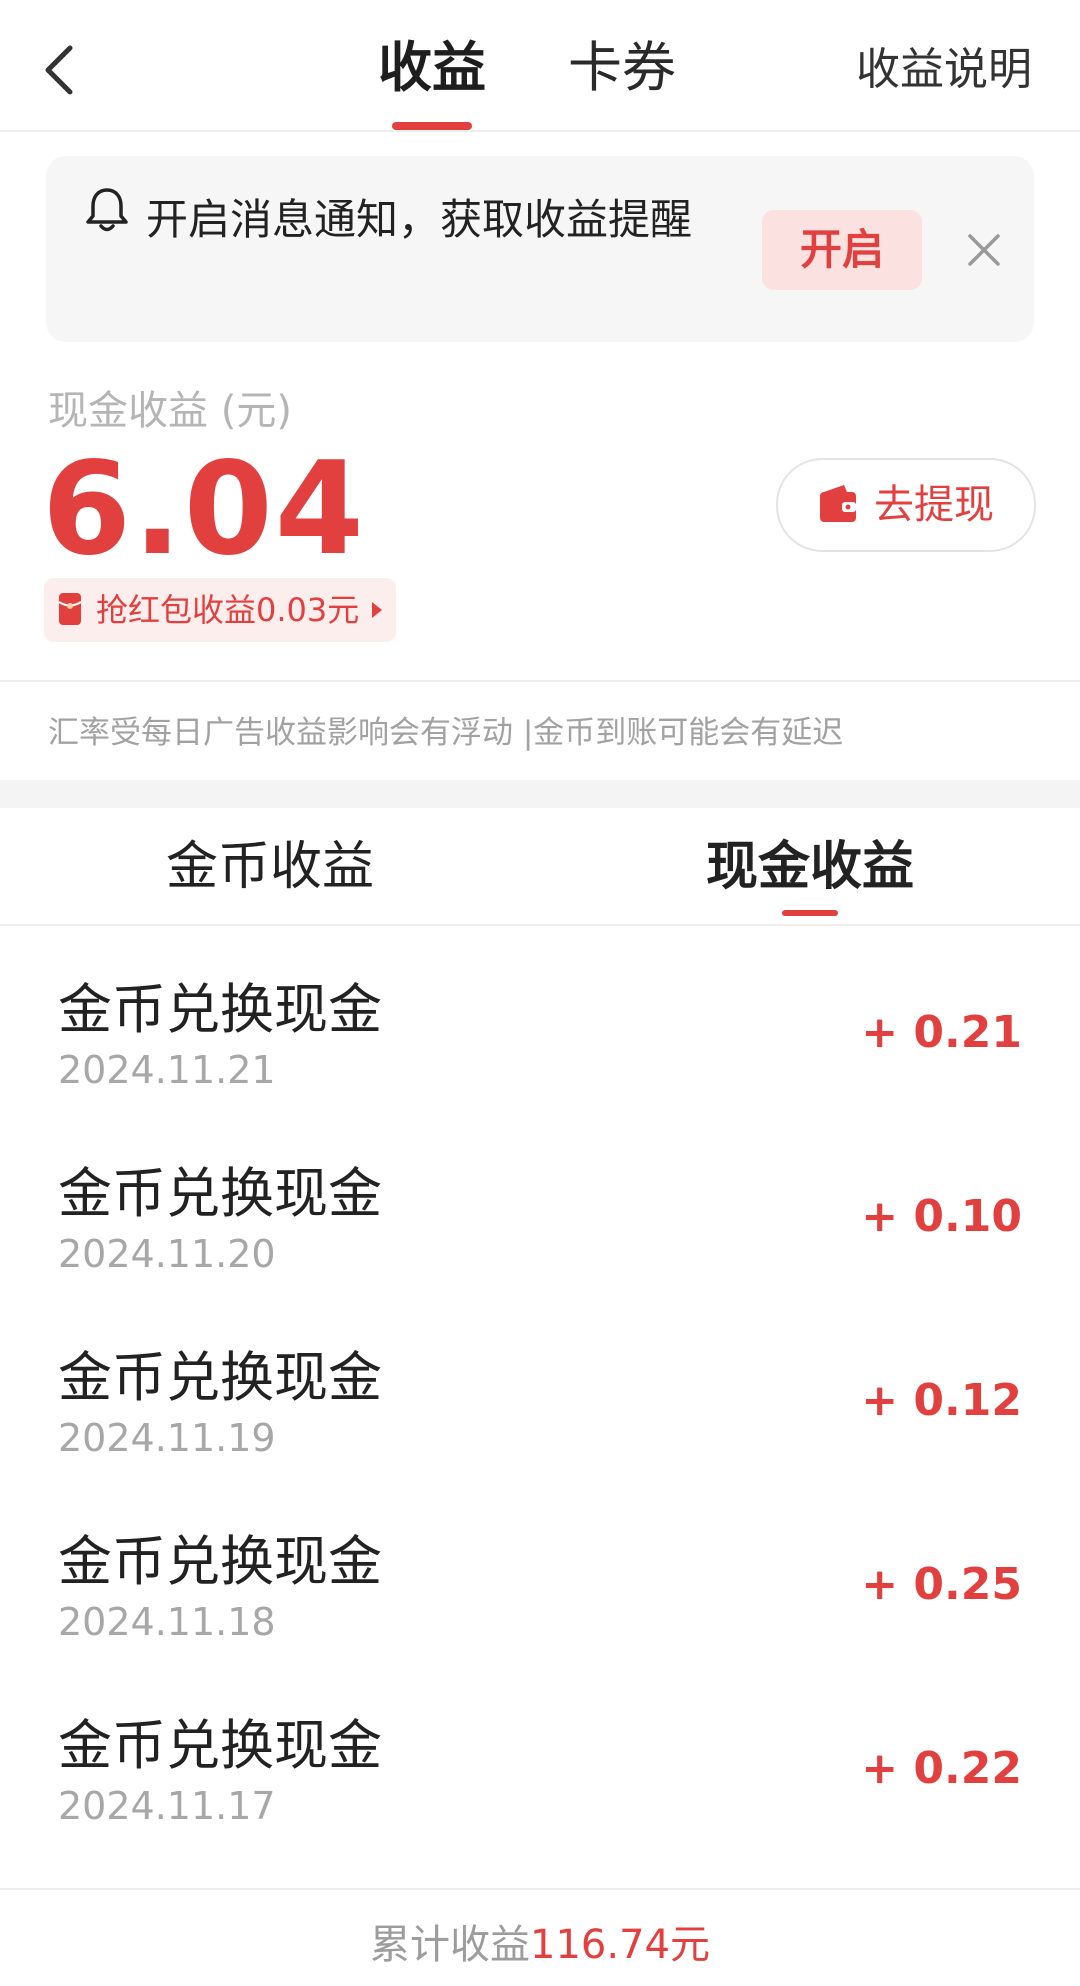  I want to click on list-item: 金币兑换现金 2024.11.19 + 0.12, so click(540, 1404).